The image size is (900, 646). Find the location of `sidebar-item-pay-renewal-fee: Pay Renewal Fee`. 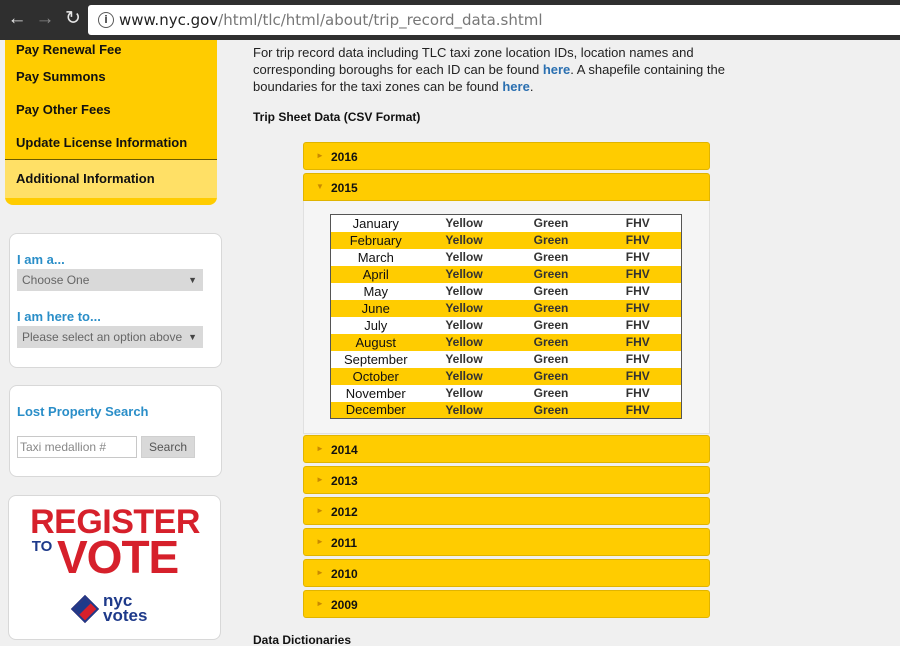

sidebar-item-pay-renewal-fee: Pay Renewal Fee is located at coordinates (111, 50).